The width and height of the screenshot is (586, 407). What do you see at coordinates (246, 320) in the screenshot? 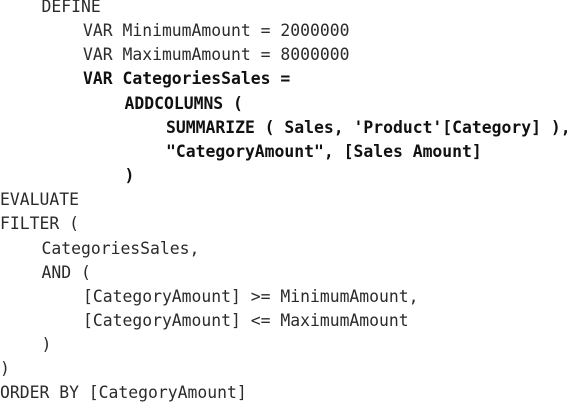
I see `code-line: [CategoryAmount] <= MaximumAmount` at bounding box center [246, 320].